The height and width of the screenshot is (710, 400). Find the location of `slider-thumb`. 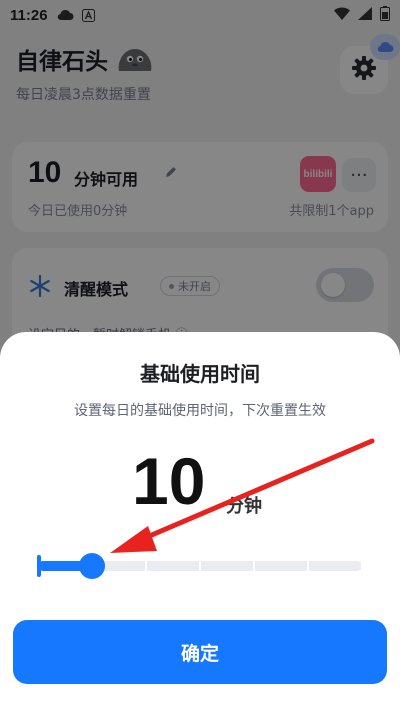

slider-thumb is located at coordinates (92, 566).